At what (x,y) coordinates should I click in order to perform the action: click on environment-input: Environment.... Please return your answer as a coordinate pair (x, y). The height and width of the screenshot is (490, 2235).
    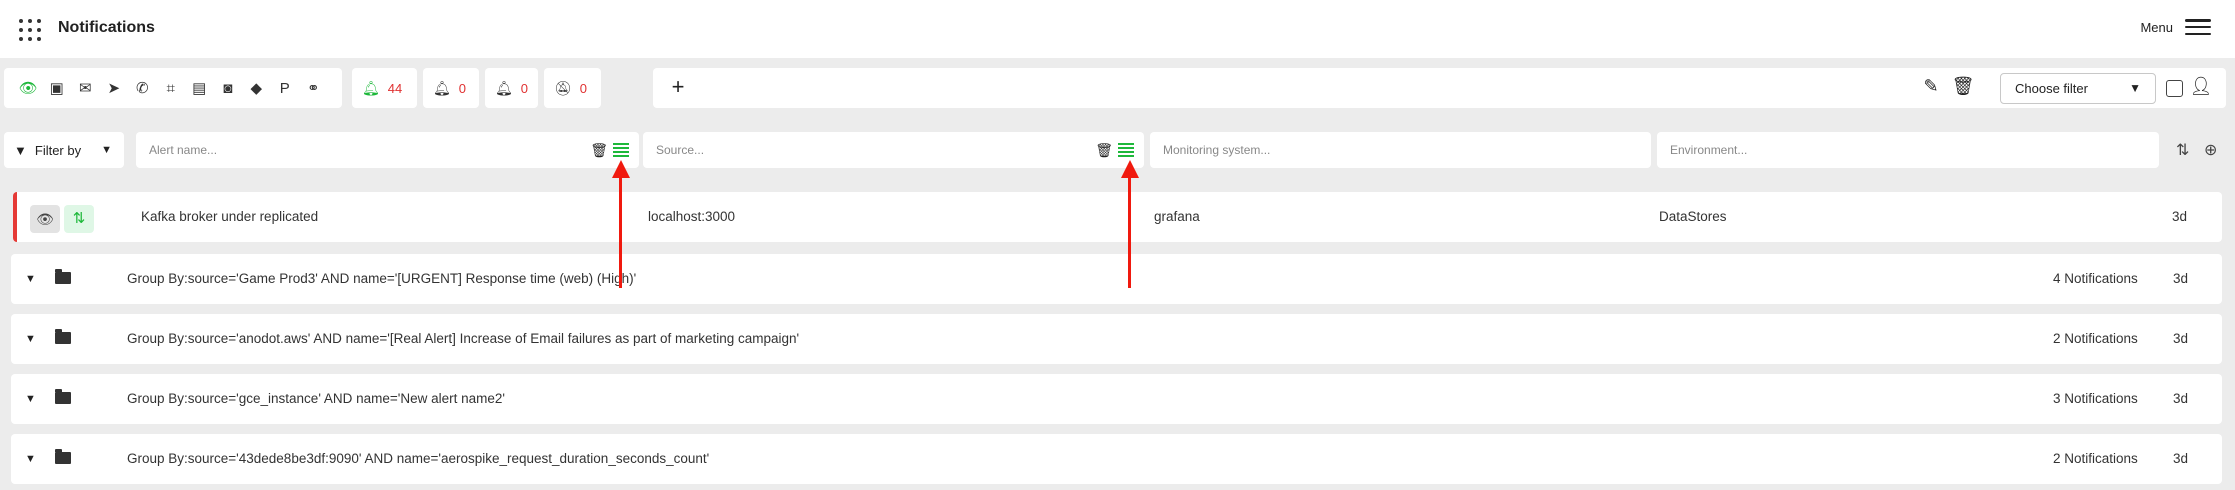
    Looking at the image, I should click on (1908, 150).